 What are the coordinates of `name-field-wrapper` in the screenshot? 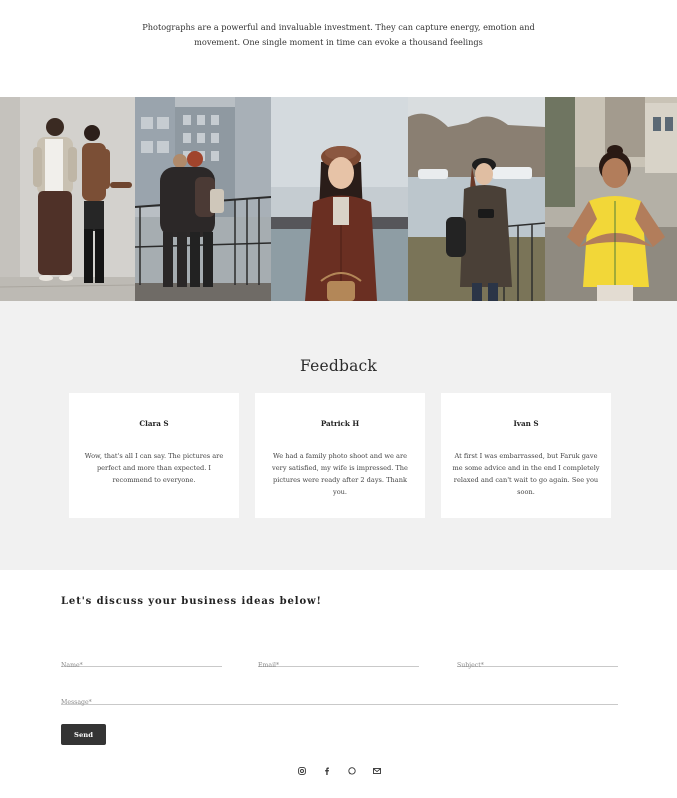 It's located at (141, 662).